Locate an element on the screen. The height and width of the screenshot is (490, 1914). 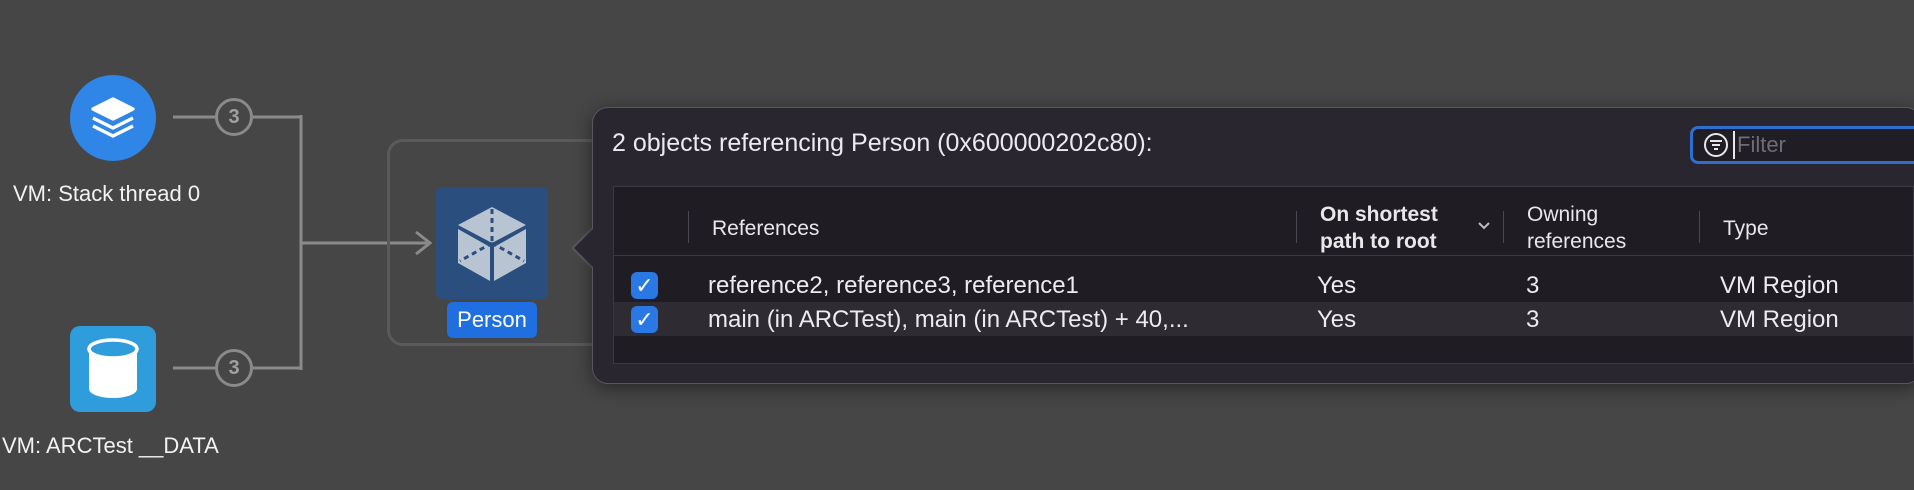
filter-field is located at coordinates (1802, 145).